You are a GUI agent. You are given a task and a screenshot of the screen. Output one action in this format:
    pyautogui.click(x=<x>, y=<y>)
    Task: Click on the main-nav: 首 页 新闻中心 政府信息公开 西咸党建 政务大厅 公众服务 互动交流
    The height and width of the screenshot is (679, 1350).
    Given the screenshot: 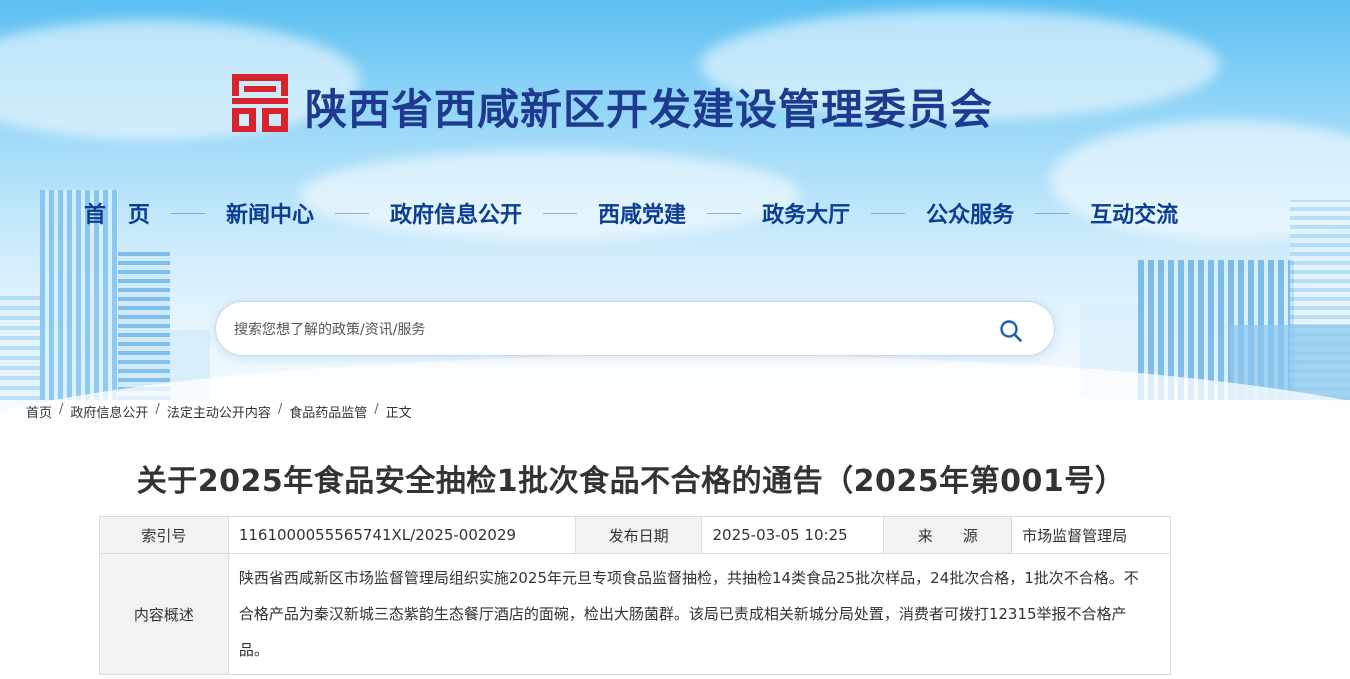 What is the action you would take?
    pyautogui.click(x=631, y=213)
    